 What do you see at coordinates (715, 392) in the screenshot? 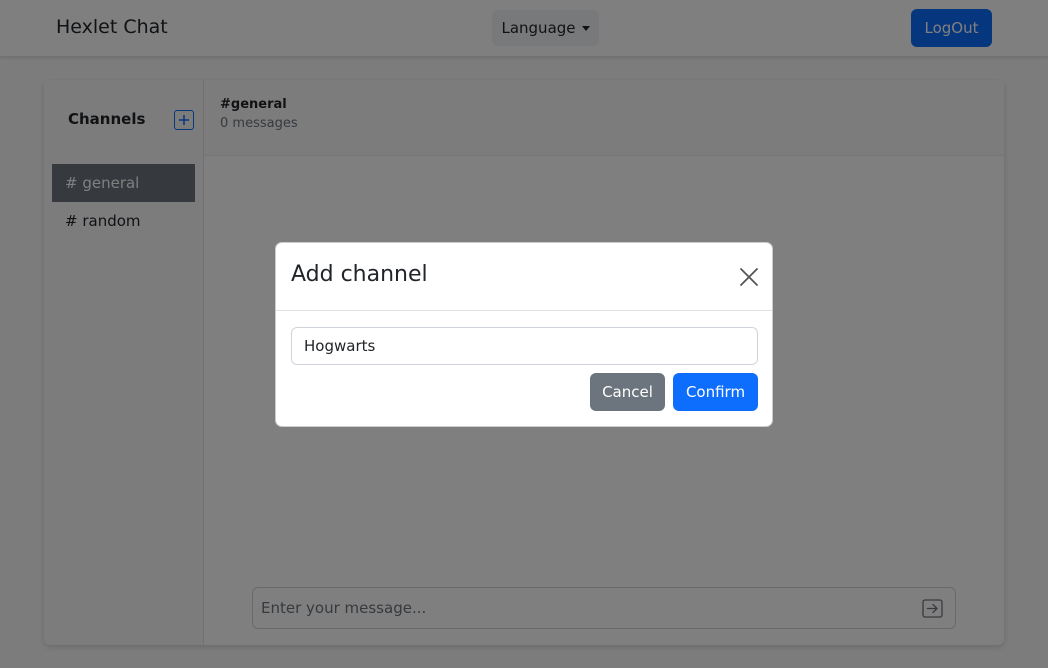
I see `confirm-button: Confirm` at bounding box center [715, 392].